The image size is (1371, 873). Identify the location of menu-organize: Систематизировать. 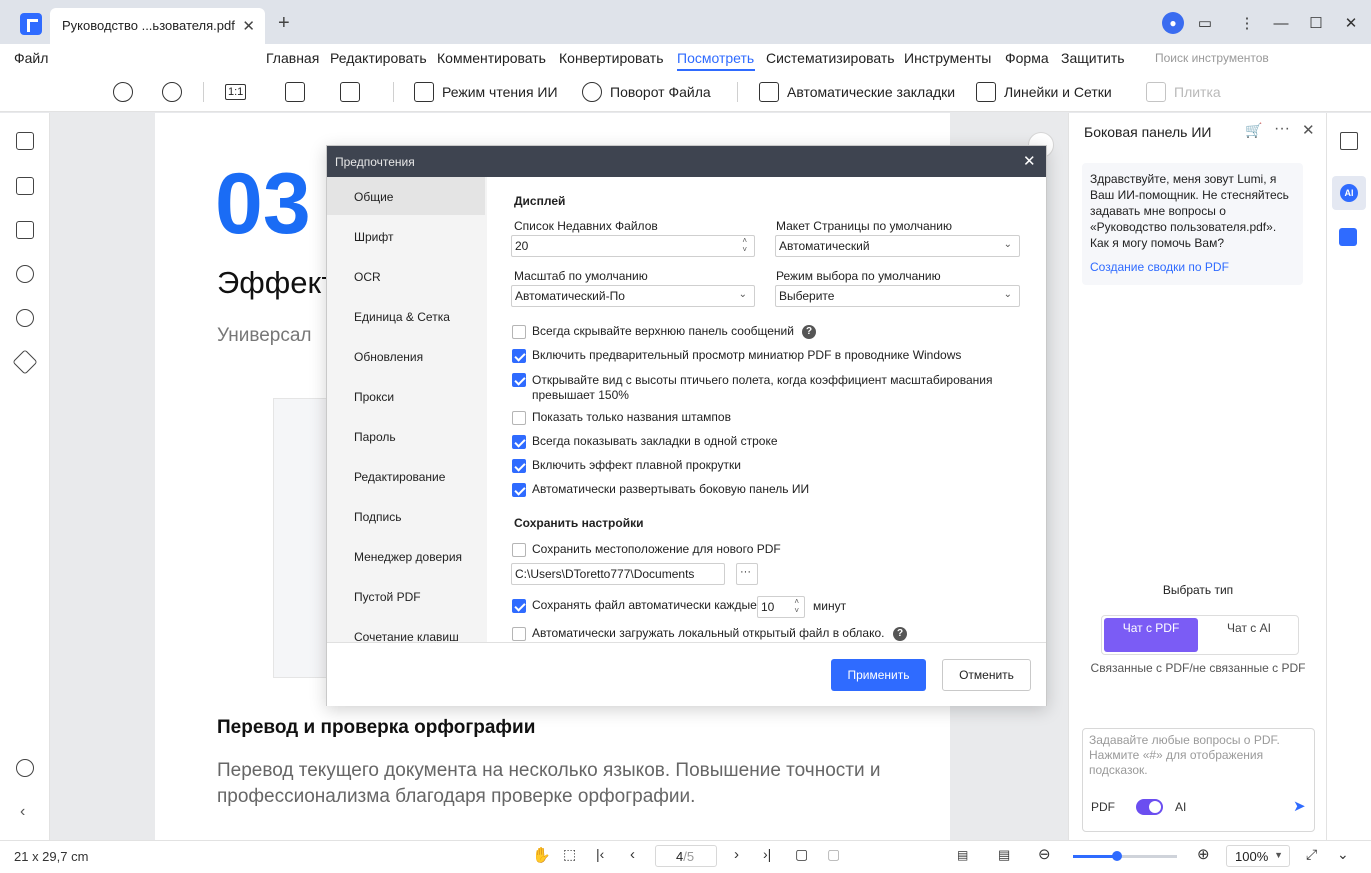
(830, 58).